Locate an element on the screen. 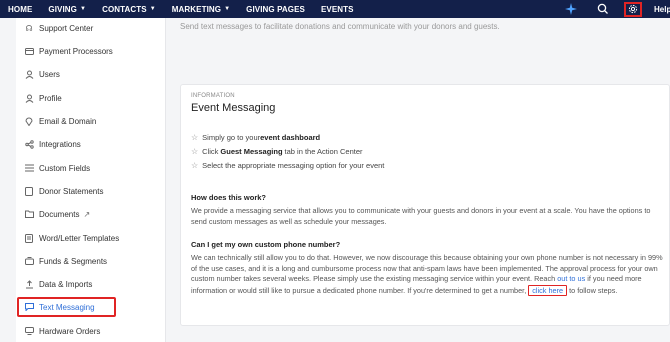 This screenshot has width=670, height=342. sidebar-item-label: Email & Domain is located at coordinates (68, 121).